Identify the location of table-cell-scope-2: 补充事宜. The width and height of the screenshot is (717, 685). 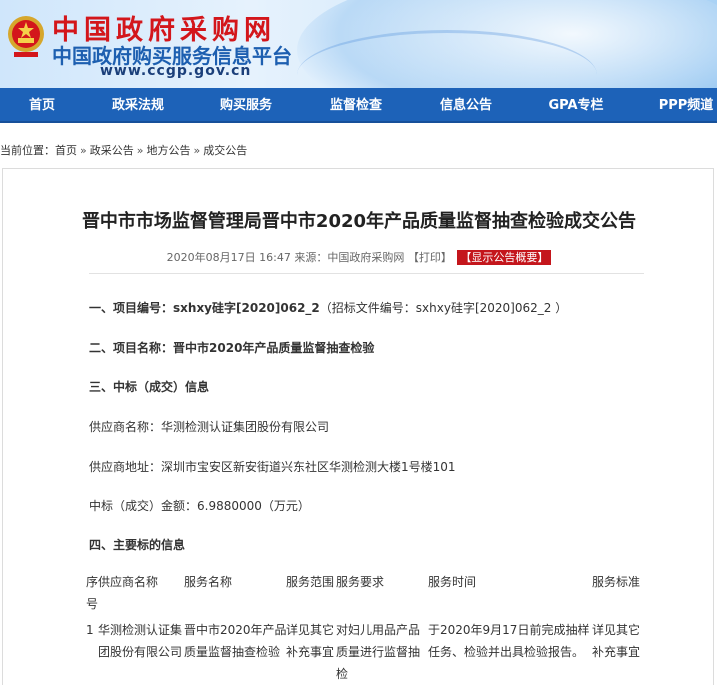
(310, 652).